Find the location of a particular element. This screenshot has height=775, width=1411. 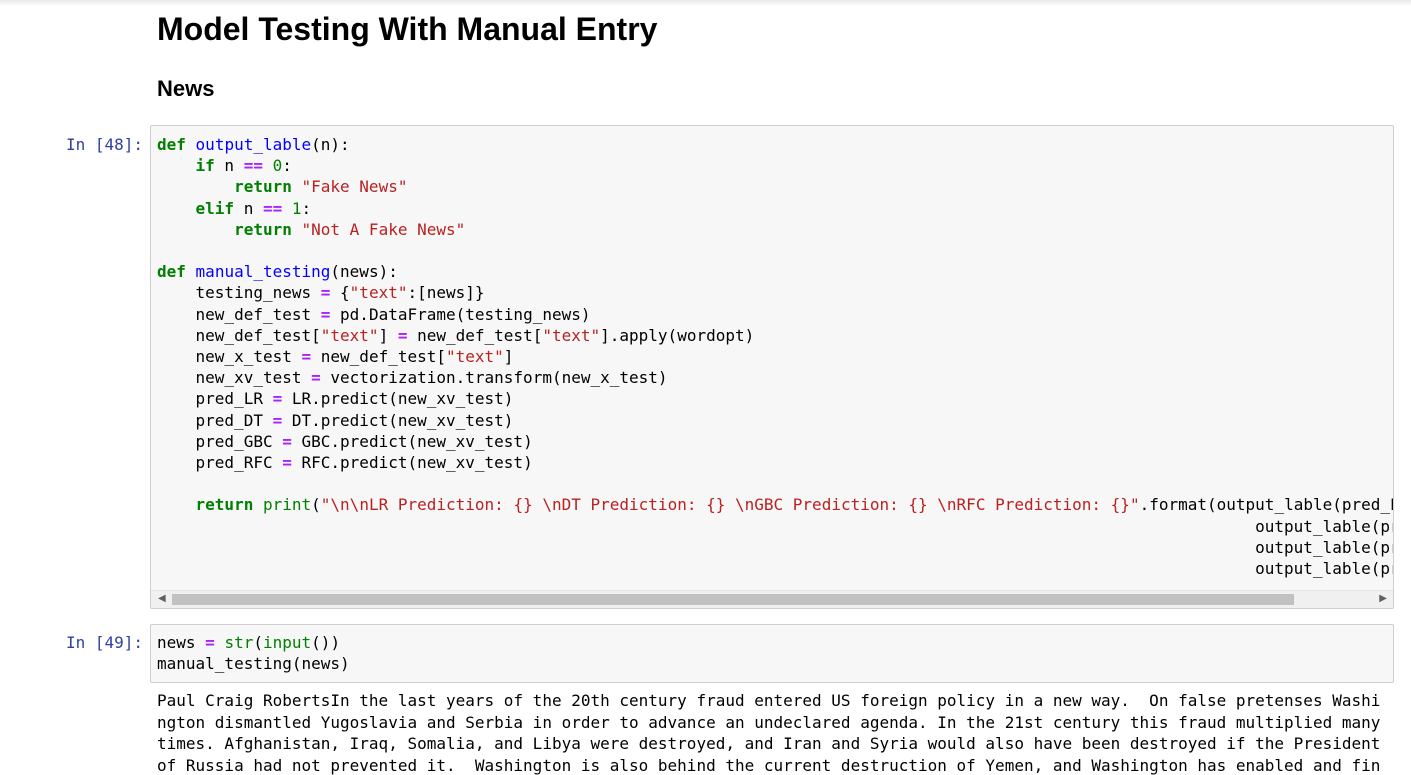

scrollbar-thumb is located at coordinates (733, 599).